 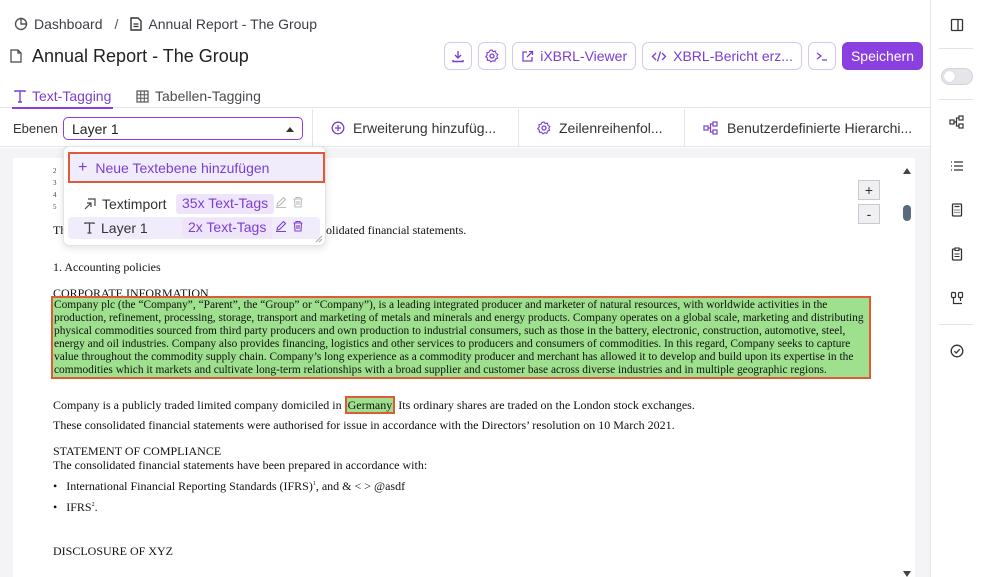 What do you see at coordinates (79, 507) in the screenshot?
I see `text-span: IFRS` at bounding box center [79, 507].